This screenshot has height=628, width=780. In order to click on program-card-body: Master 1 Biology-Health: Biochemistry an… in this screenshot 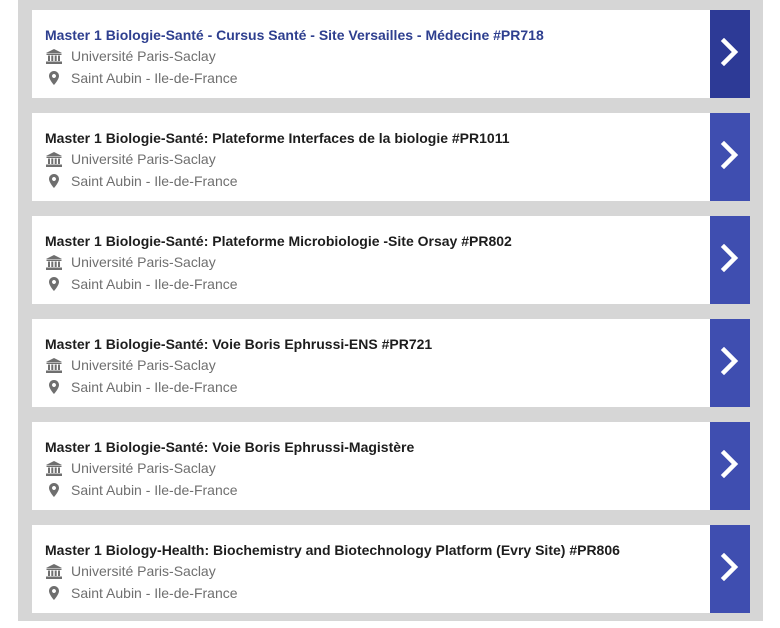, I will do `click(369, 572)`.